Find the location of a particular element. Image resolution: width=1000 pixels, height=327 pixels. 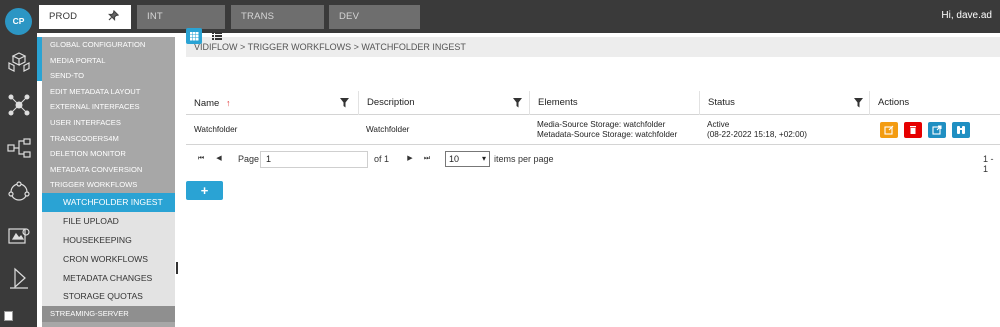

status-date: (08-22-2022 15:18, +02:00) is located at coordinates (757, 134).